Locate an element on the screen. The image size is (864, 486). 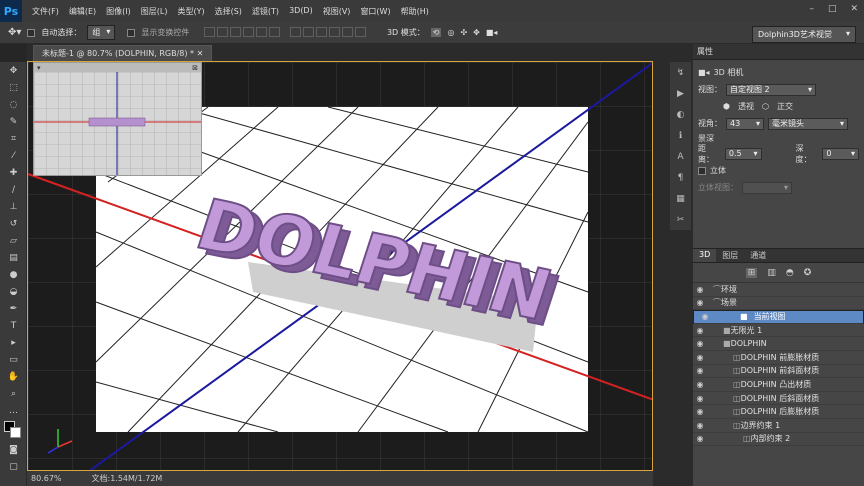
character-panel-icon: A is located at coordinates (680, 156).